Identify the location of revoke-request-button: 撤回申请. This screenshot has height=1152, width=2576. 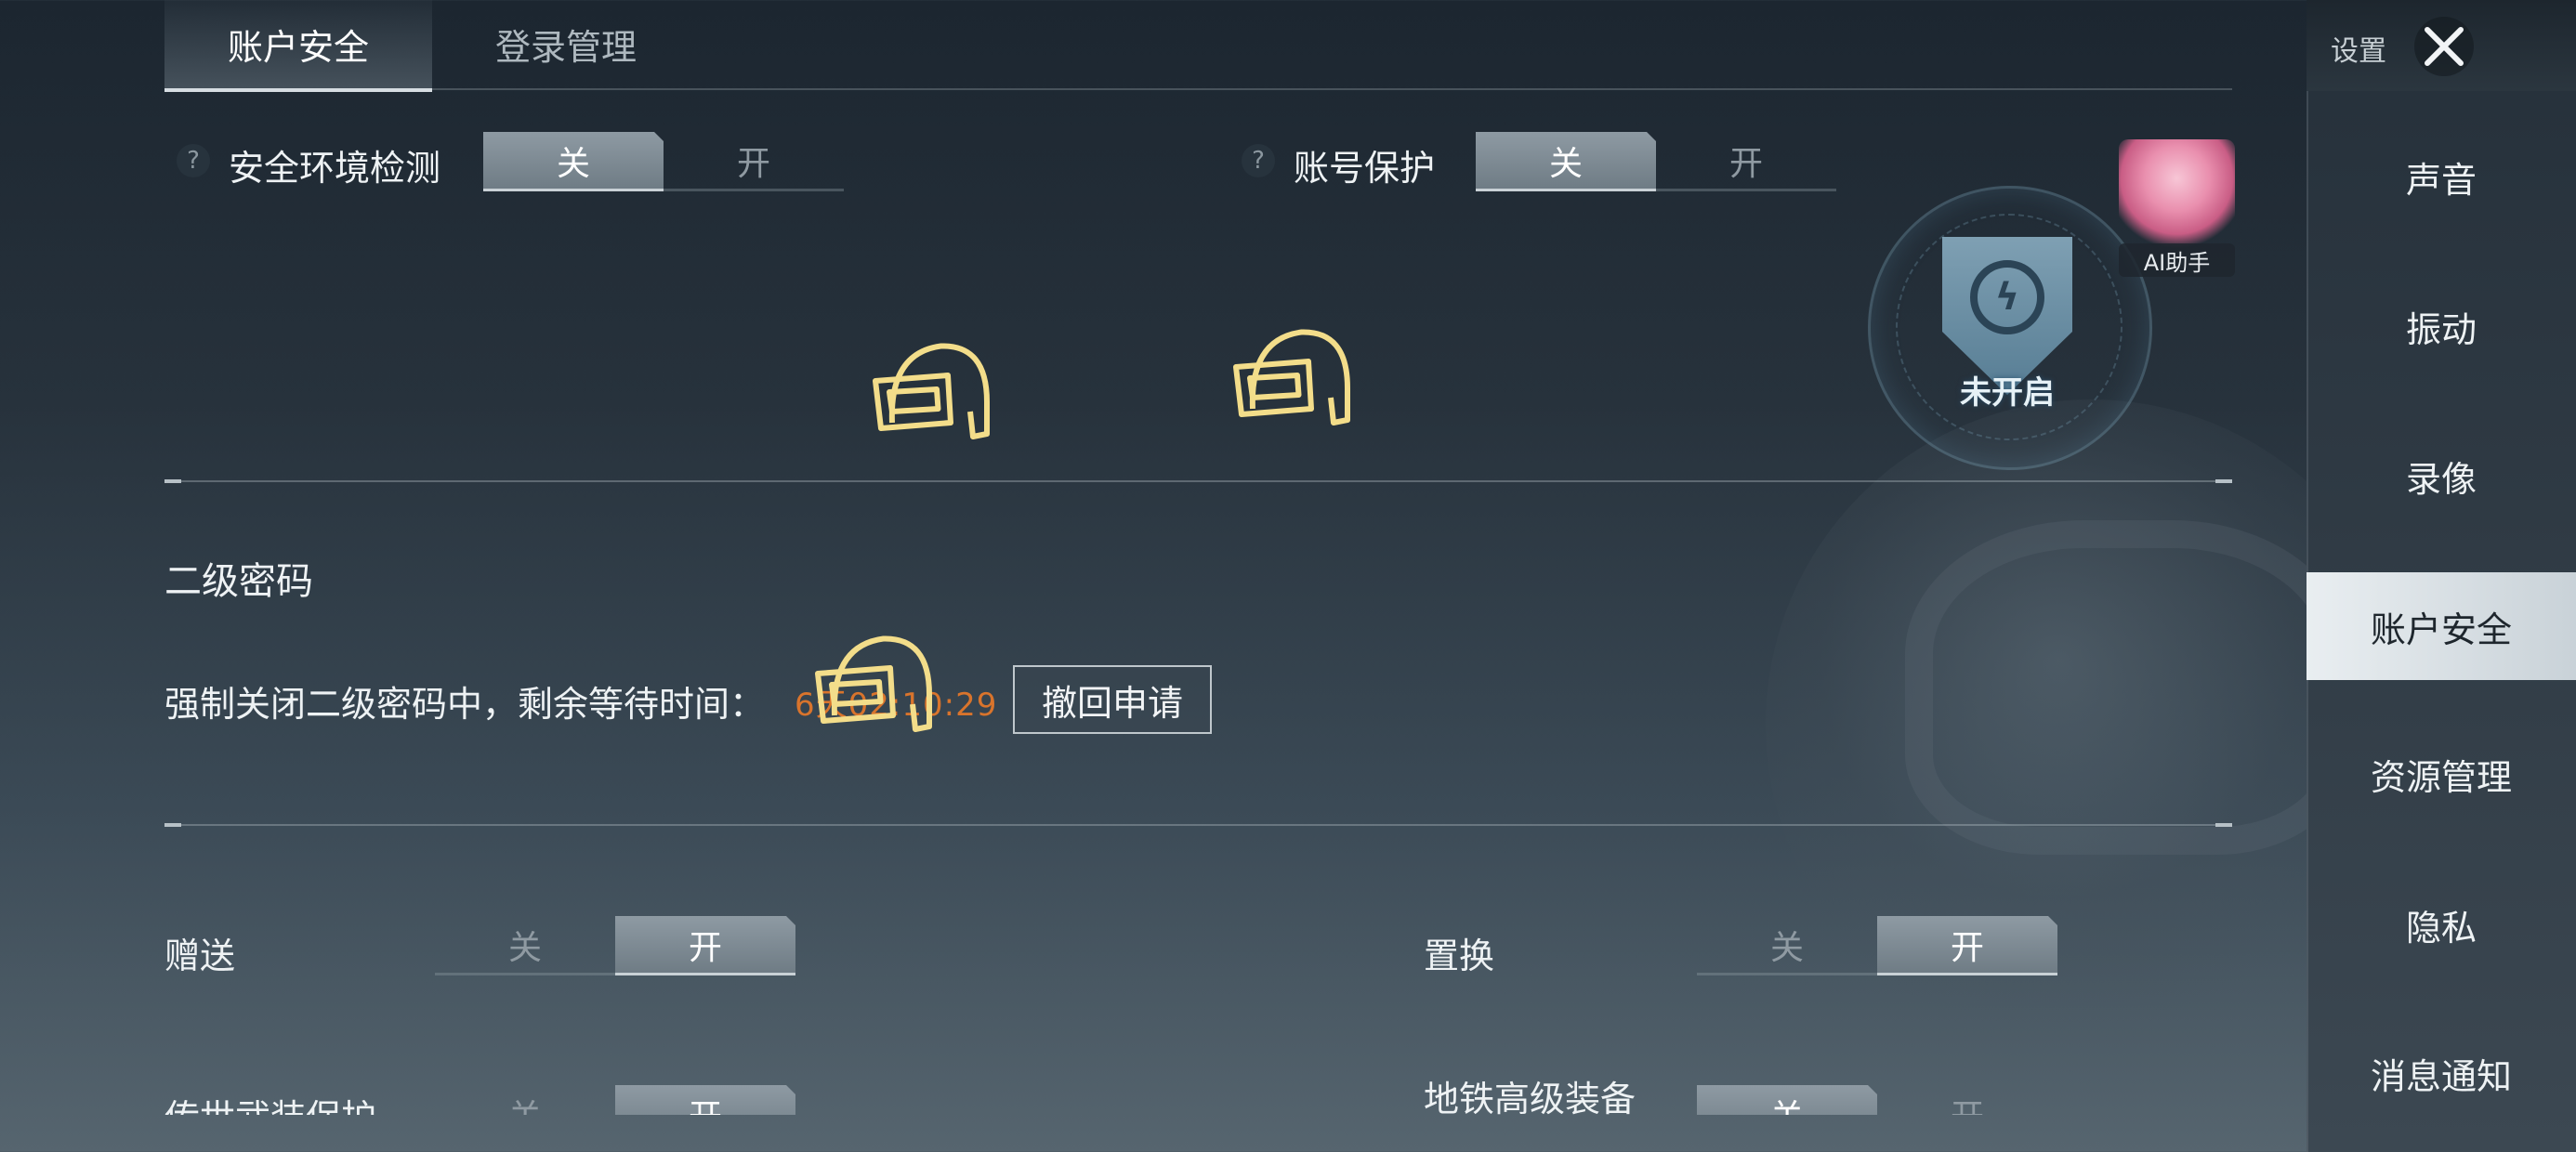
(1112, 699).